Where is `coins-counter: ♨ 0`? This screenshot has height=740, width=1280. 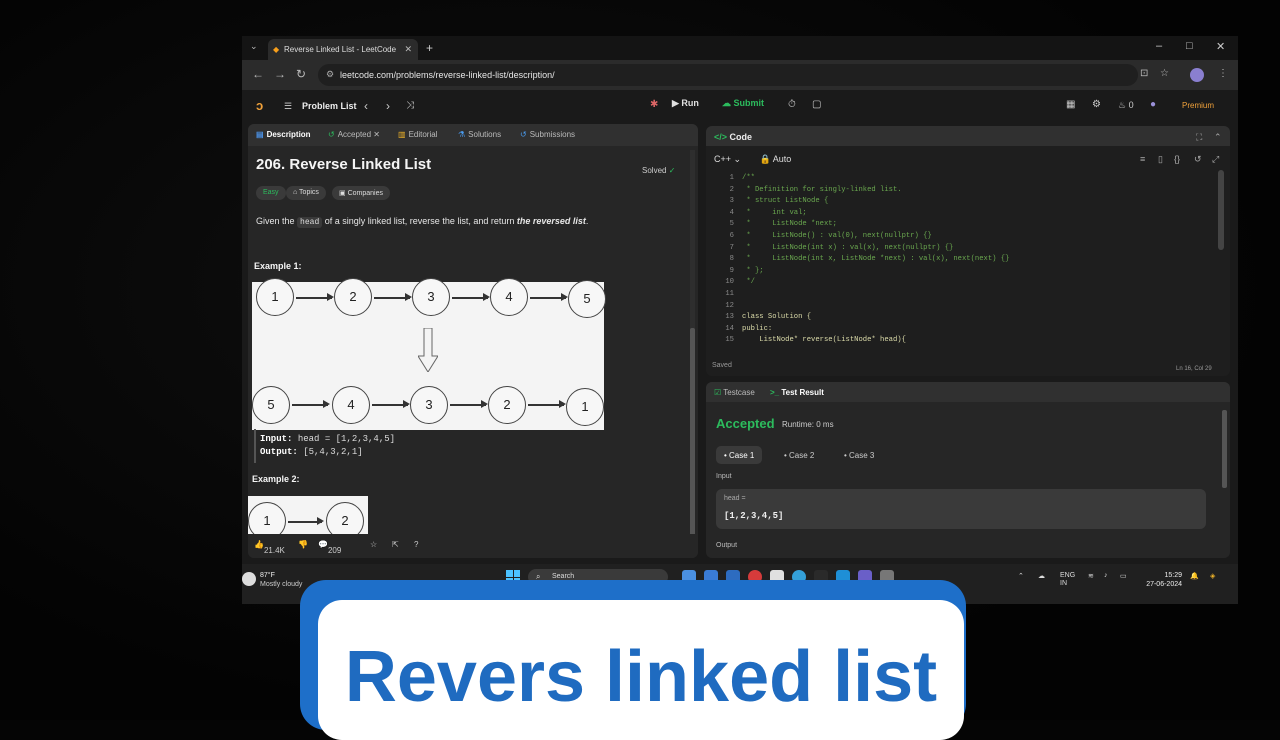
coins-counter: ♨ 0 is located at coordinates (1126, 105).